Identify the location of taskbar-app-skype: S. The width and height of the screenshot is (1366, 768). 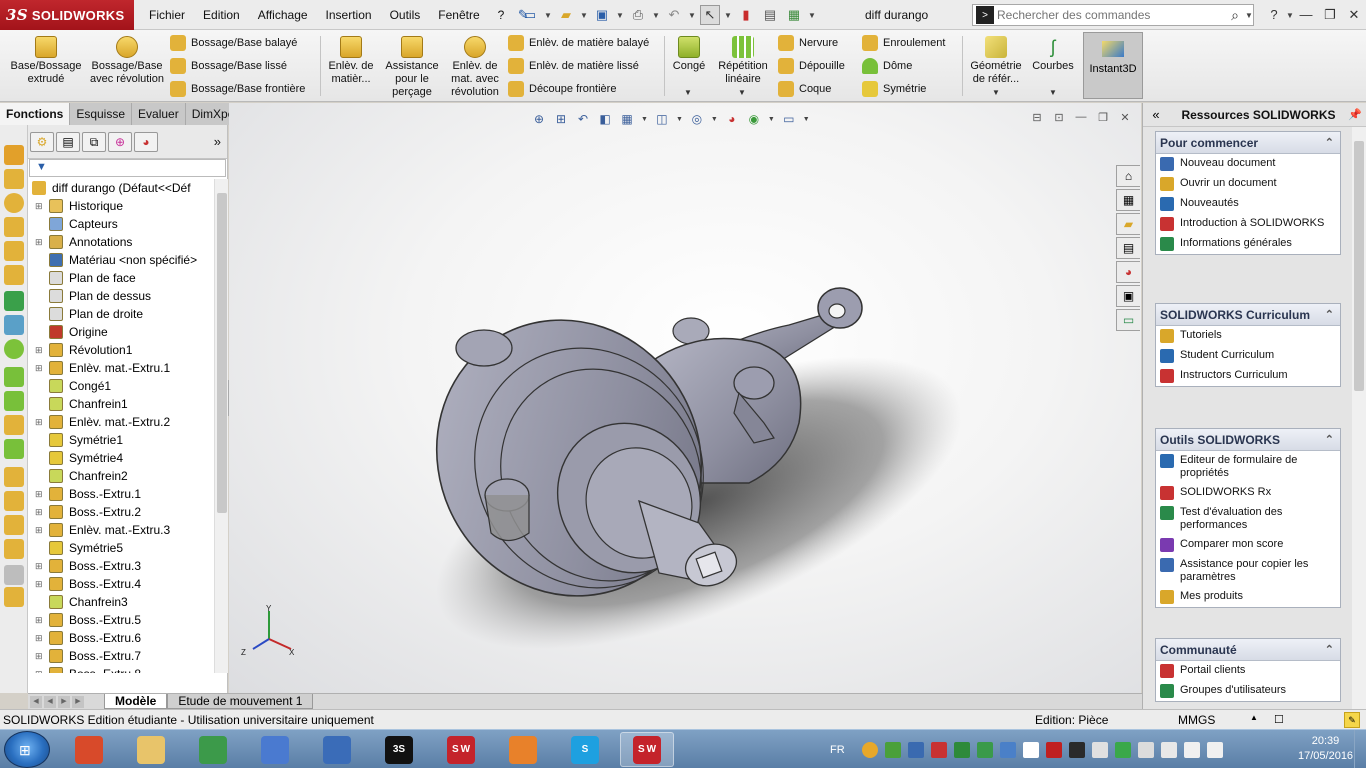
(585, 749).